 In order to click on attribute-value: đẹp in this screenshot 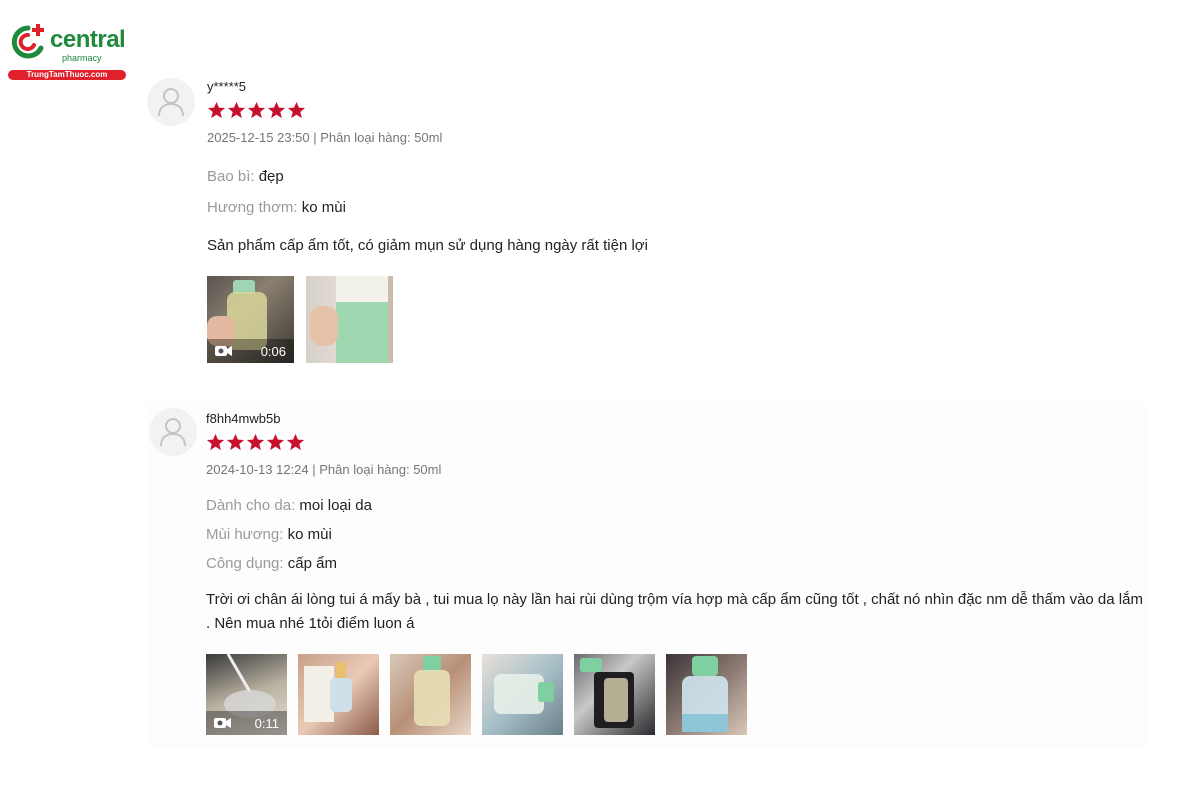, I will do `click(271, 176)`.